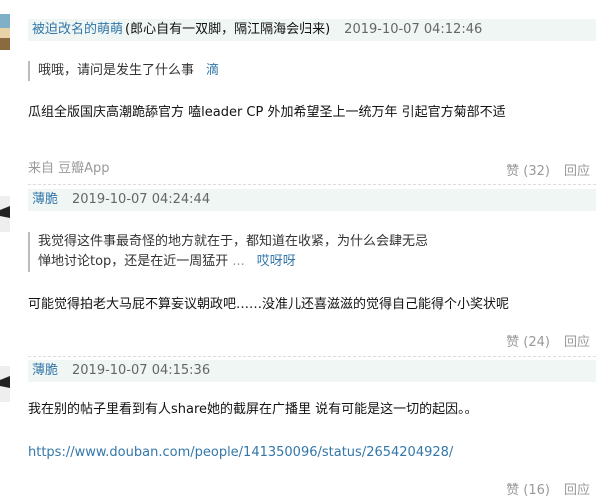  Describe the element at coordinates (141, 199) in the screenshot. I see `comment-time: 2019-10-07 04:24:44` at that location.